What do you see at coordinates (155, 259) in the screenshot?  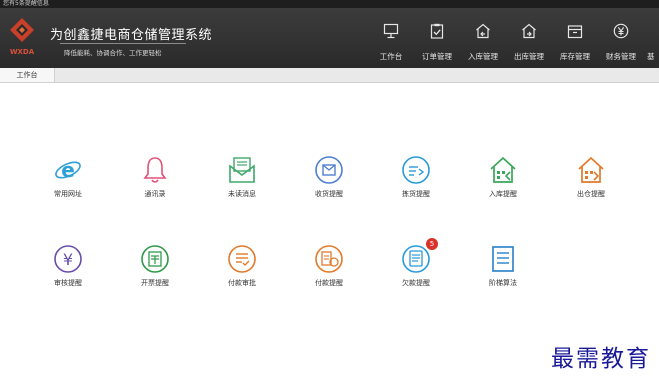 I see `invoice-icon` at bounding box center [155, 259].